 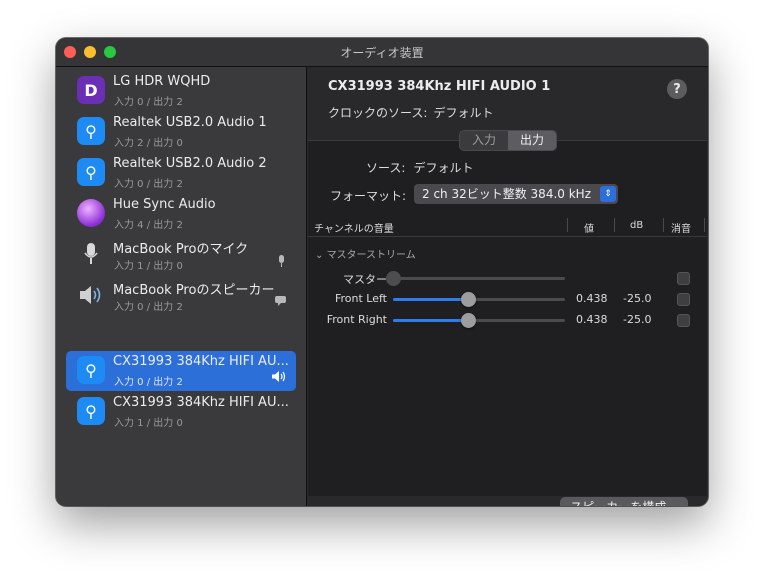 What do you see at coordinates (148, 225) in the screenshot?
I see `device-io: 入力 4 / 出力 2` at bounding box center [148, 225].